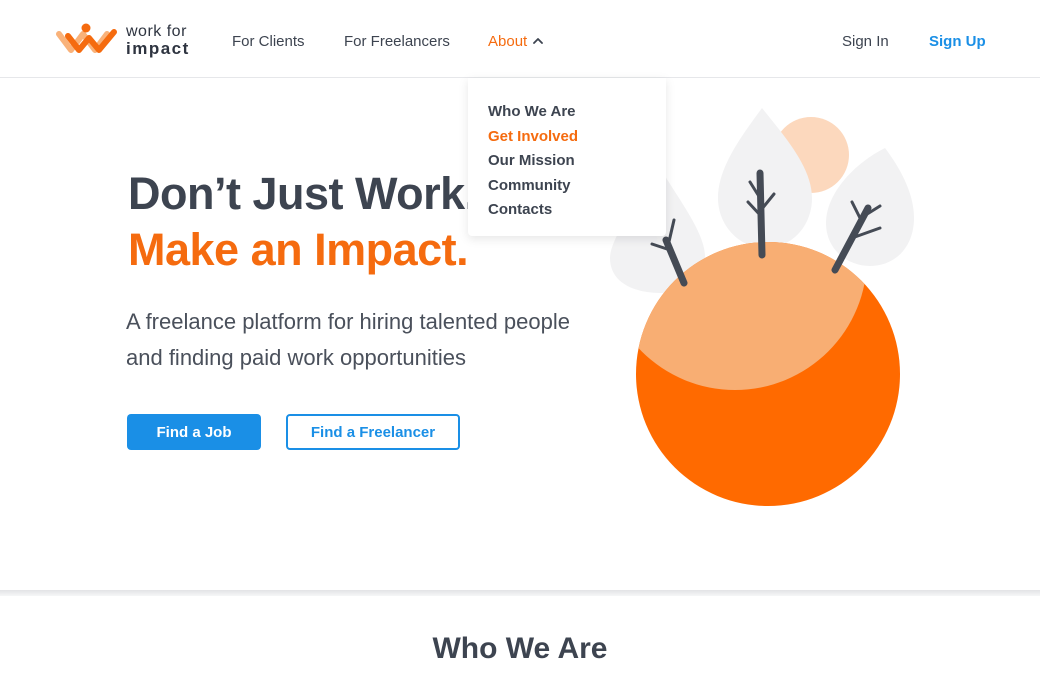 The image size is (1040, 698). Describe the element at coordinates (194, 432) in the screenshot. I see `find-a-job-button: Find a Job` at that location.